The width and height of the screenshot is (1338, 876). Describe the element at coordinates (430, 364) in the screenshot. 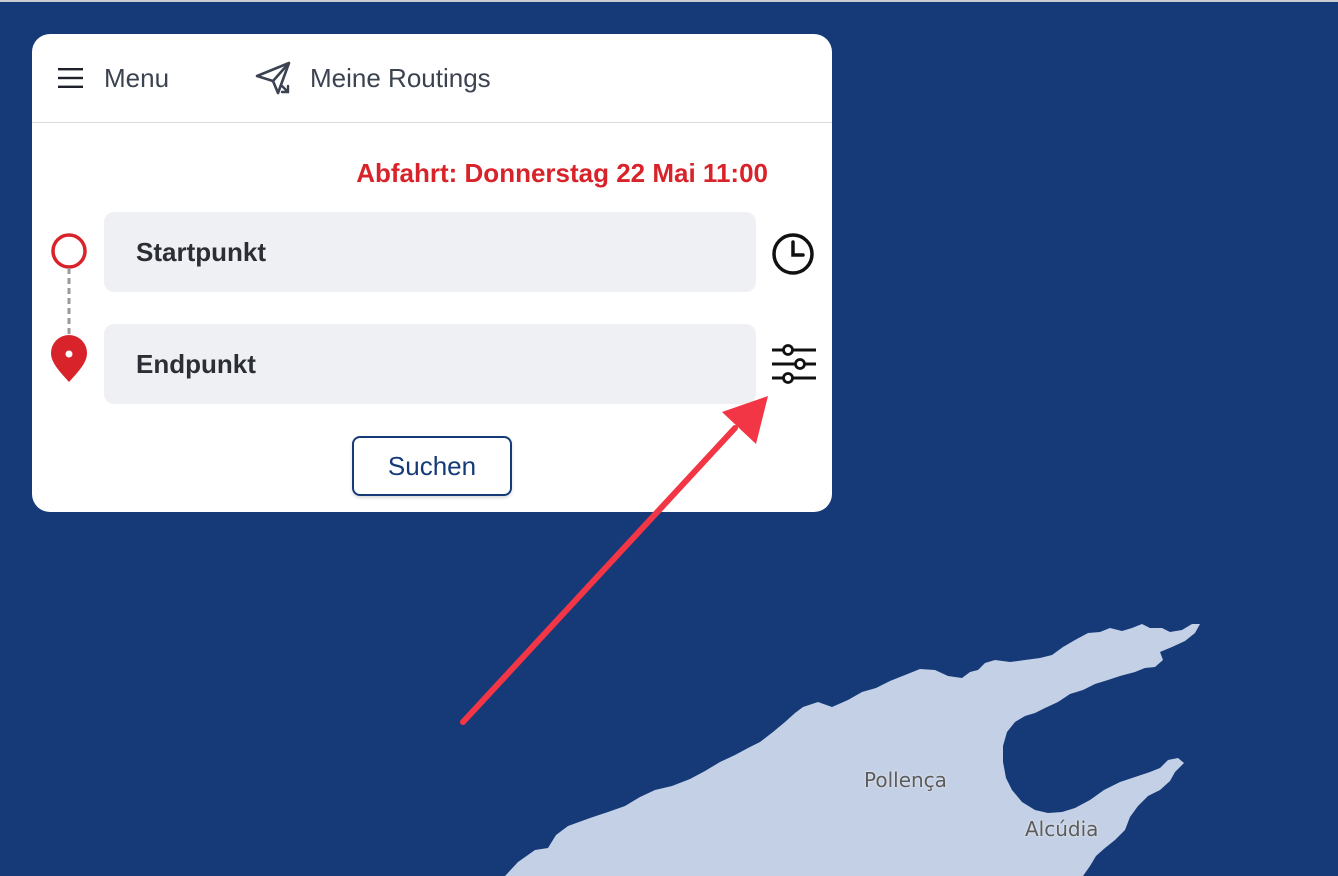

I see `end-point-input` at that location.